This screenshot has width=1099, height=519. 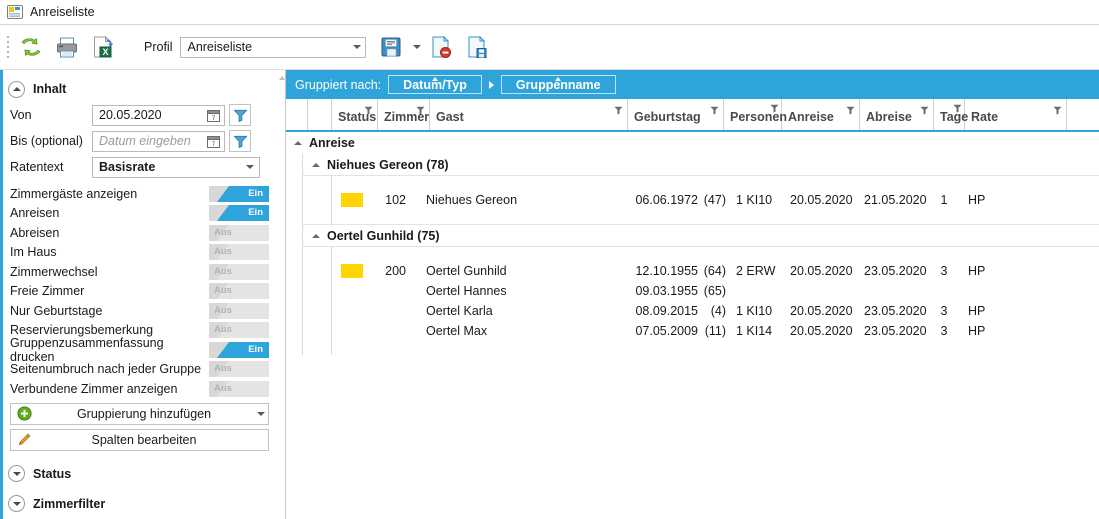 I want to click on sort-asc-icon, so click(x=435, y=79).